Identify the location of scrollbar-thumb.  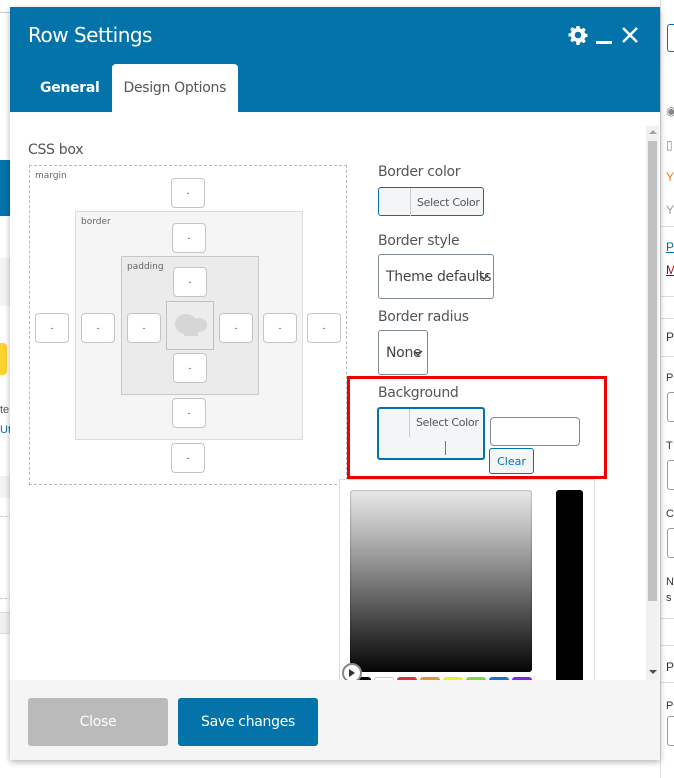
(652, 371).